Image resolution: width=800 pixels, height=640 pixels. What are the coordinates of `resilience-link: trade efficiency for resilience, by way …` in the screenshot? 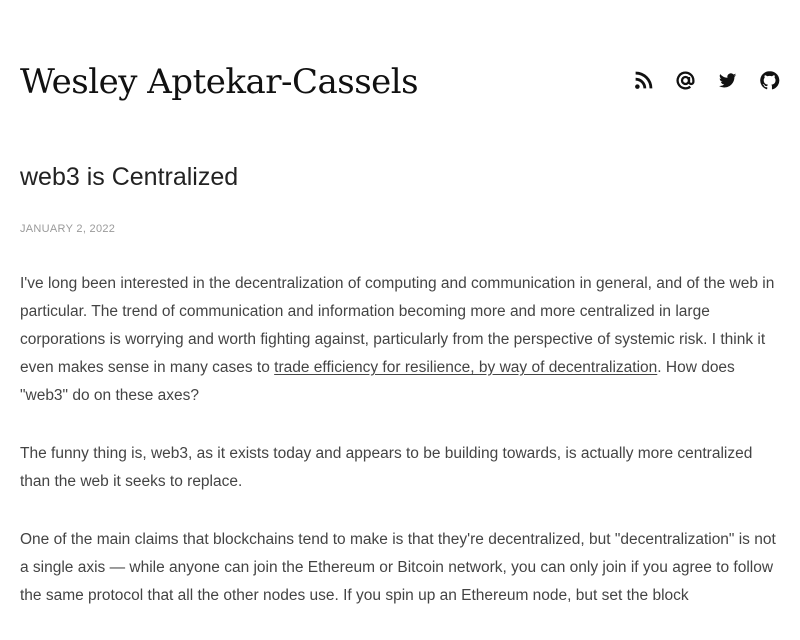 It's located at (465, 367).